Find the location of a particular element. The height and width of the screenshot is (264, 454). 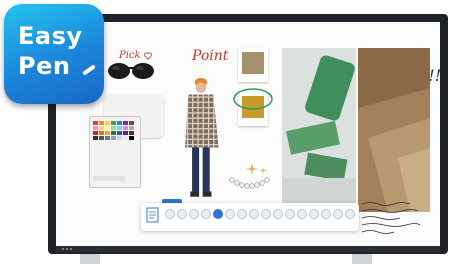

swatch-chip is located at coordinates (253, 63).